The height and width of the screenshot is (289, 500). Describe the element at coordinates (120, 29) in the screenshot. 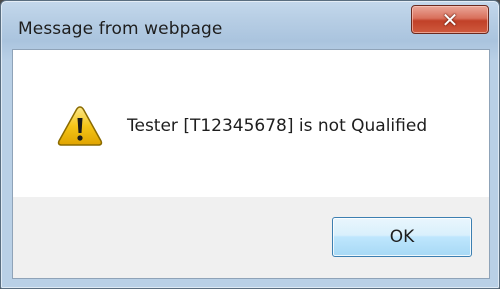

I see `dialog-title: Message from webpage` at that location.